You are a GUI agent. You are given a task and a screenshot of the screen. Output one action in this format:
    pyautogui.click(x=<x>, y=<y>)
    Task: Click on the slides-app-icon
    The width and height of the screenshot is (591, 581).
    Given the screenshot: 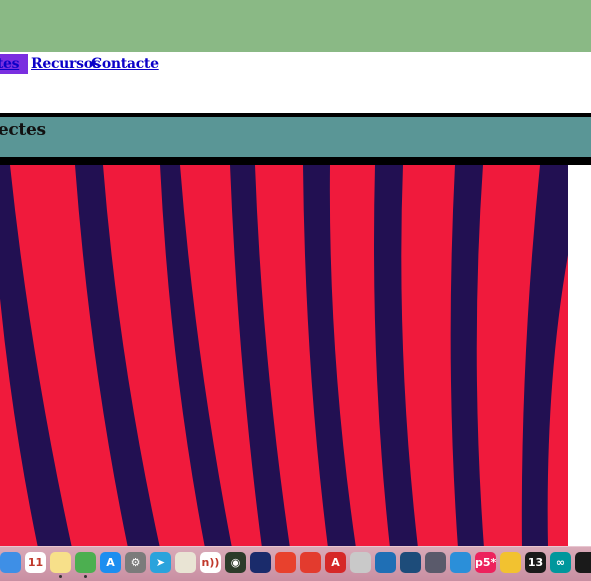 What is the action you would take?
    pyautogui.click(x=285, y=562)
    